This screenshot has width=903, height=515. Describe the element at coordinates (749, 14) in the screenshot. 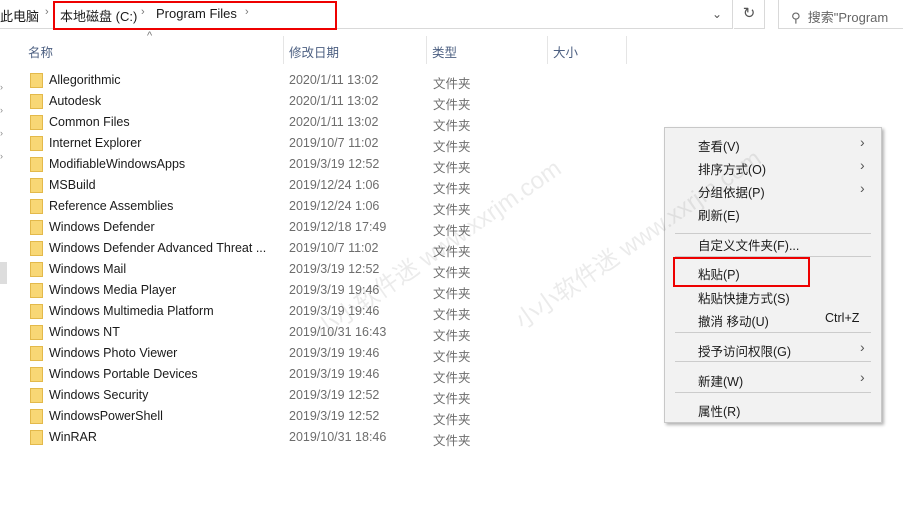

I see `refresh-button: ↻` at that location.